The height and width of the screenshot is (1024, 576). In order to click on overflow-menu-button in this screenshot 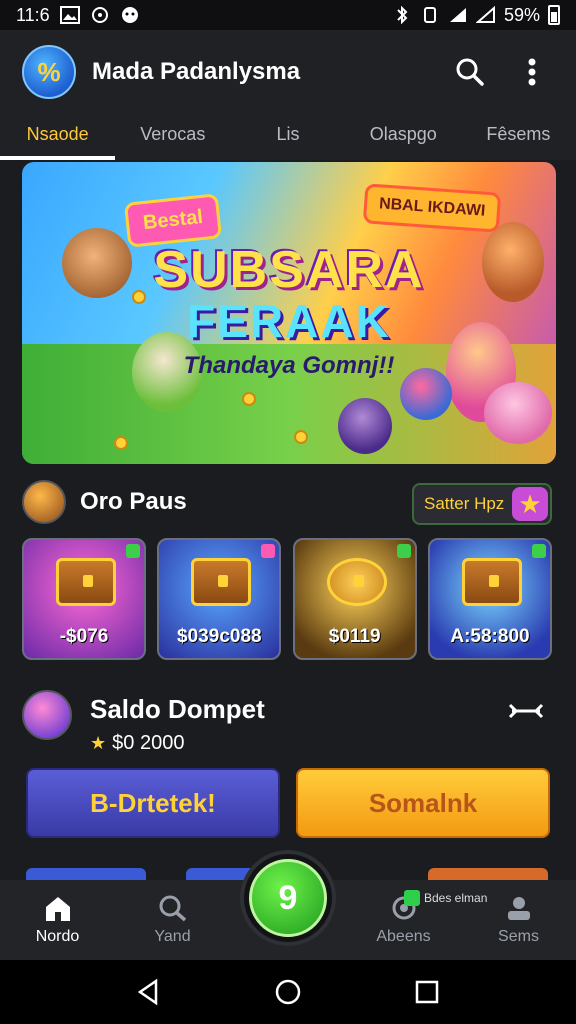, I will do `click(532, 72)`.